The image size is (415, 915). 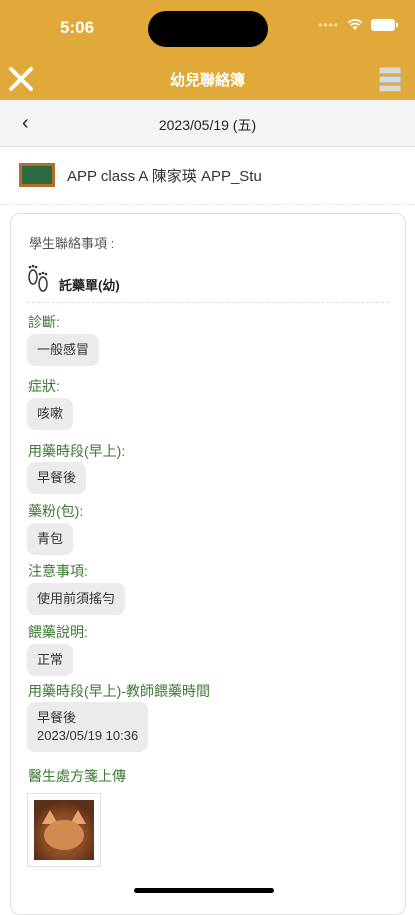 I want to click on feeding-note-label: 餵藥說明:, so click(x=58, y=632).